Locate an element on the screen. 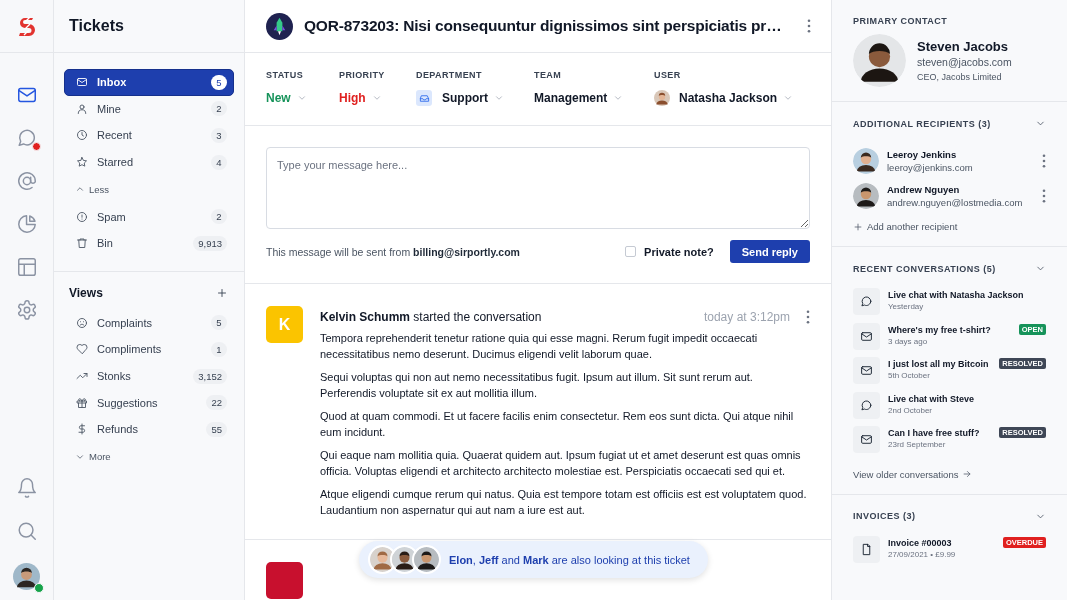 This screenshot has width=1067, height=600. contact-avatar is located at coordinates (879, 60).